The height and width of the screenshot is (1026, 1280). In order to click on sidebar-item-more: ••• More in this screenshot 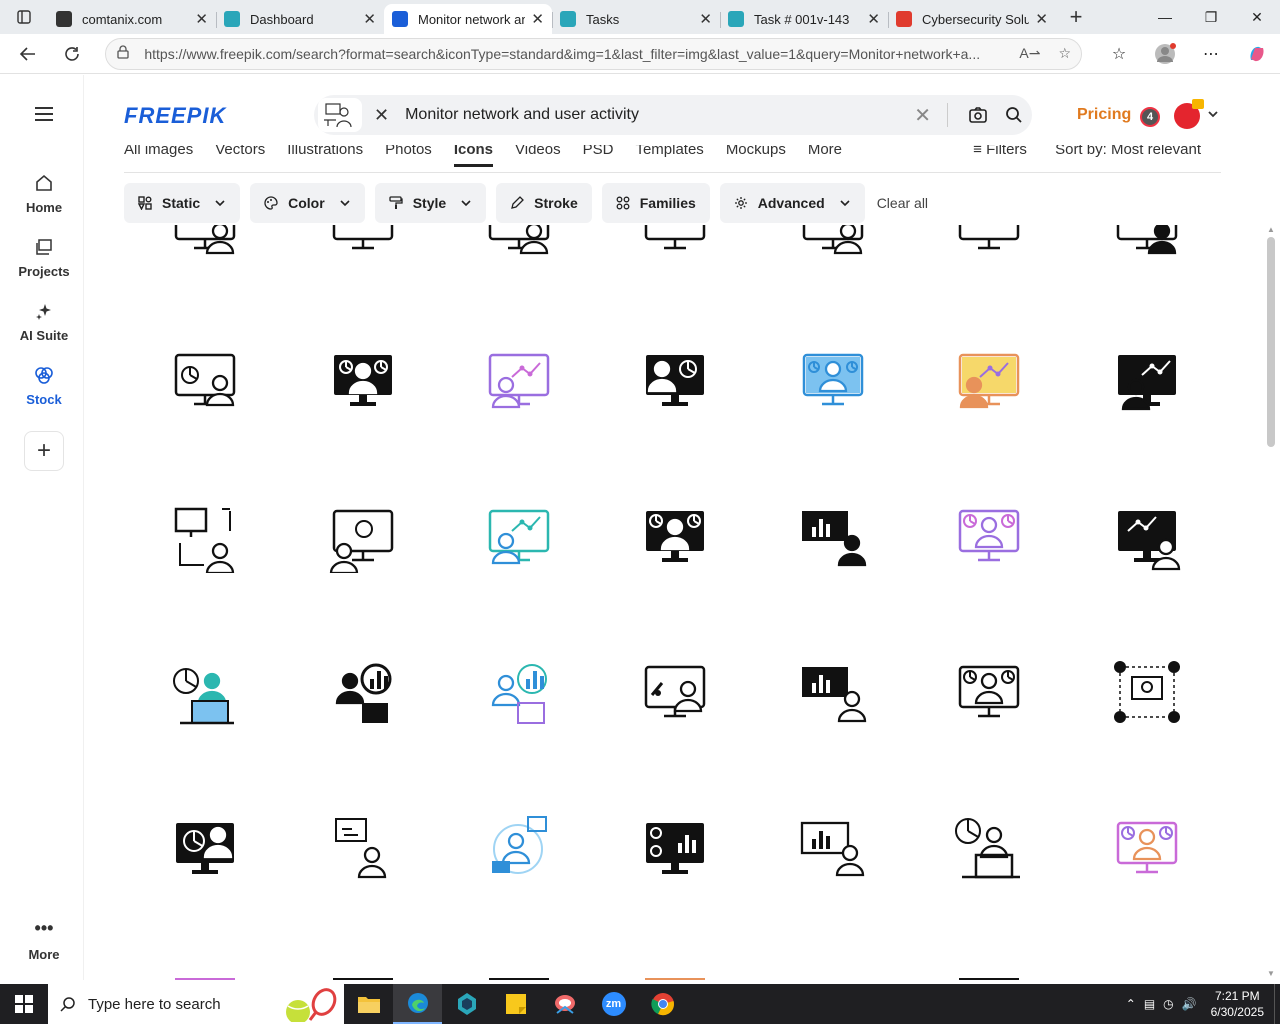, I will do `click(44, 940)`.